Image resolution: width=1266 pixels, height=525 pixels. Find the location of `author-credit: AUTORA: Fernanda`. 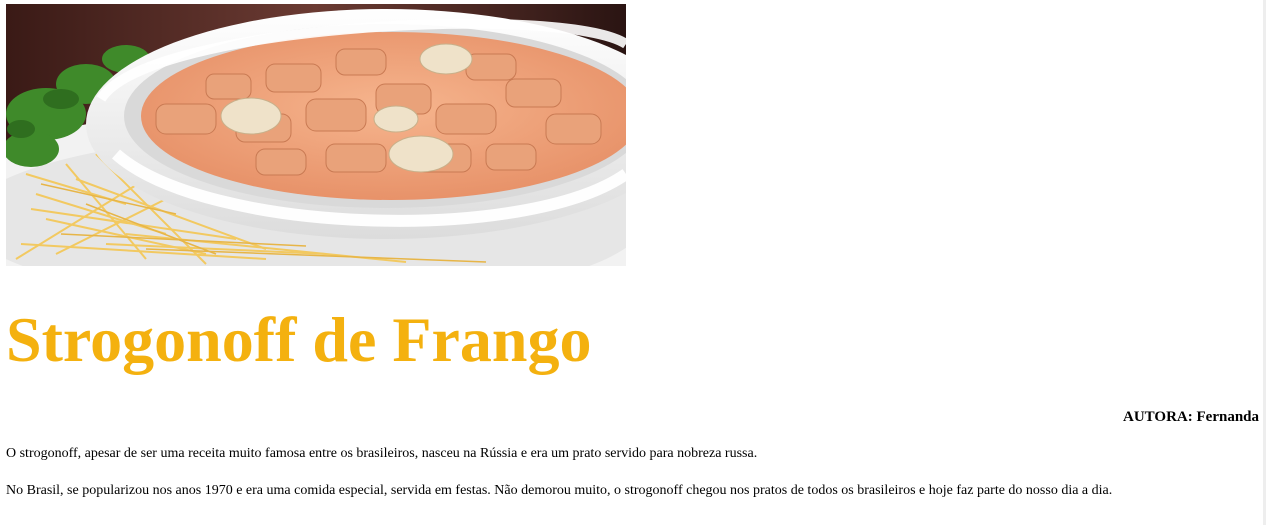

author-credit: AUTORA: Fernanda is located at coordinates (1191, 417).